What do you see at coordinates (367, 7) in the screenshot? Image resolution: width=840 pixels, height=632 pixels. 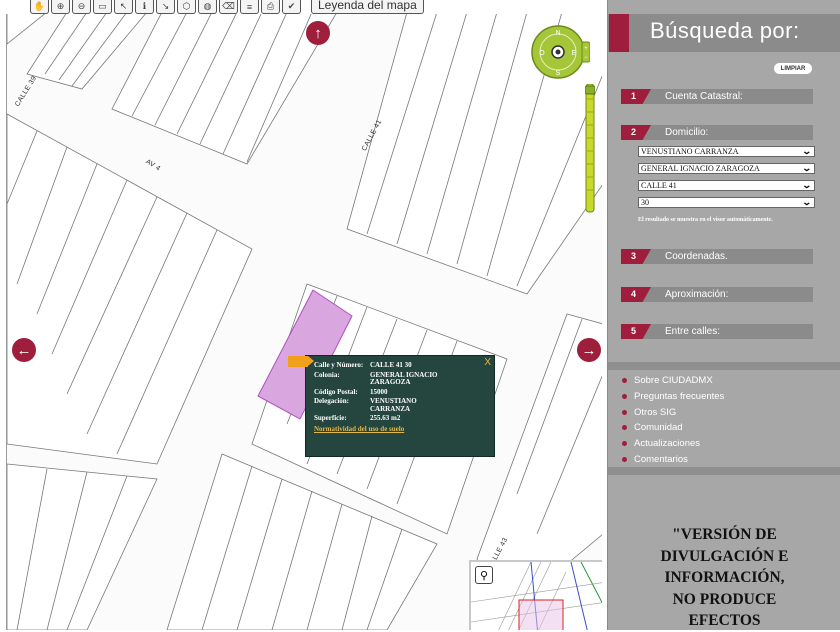 I see `map-legend-button: Leyenda del mapa` at bounding box center [367, 7].